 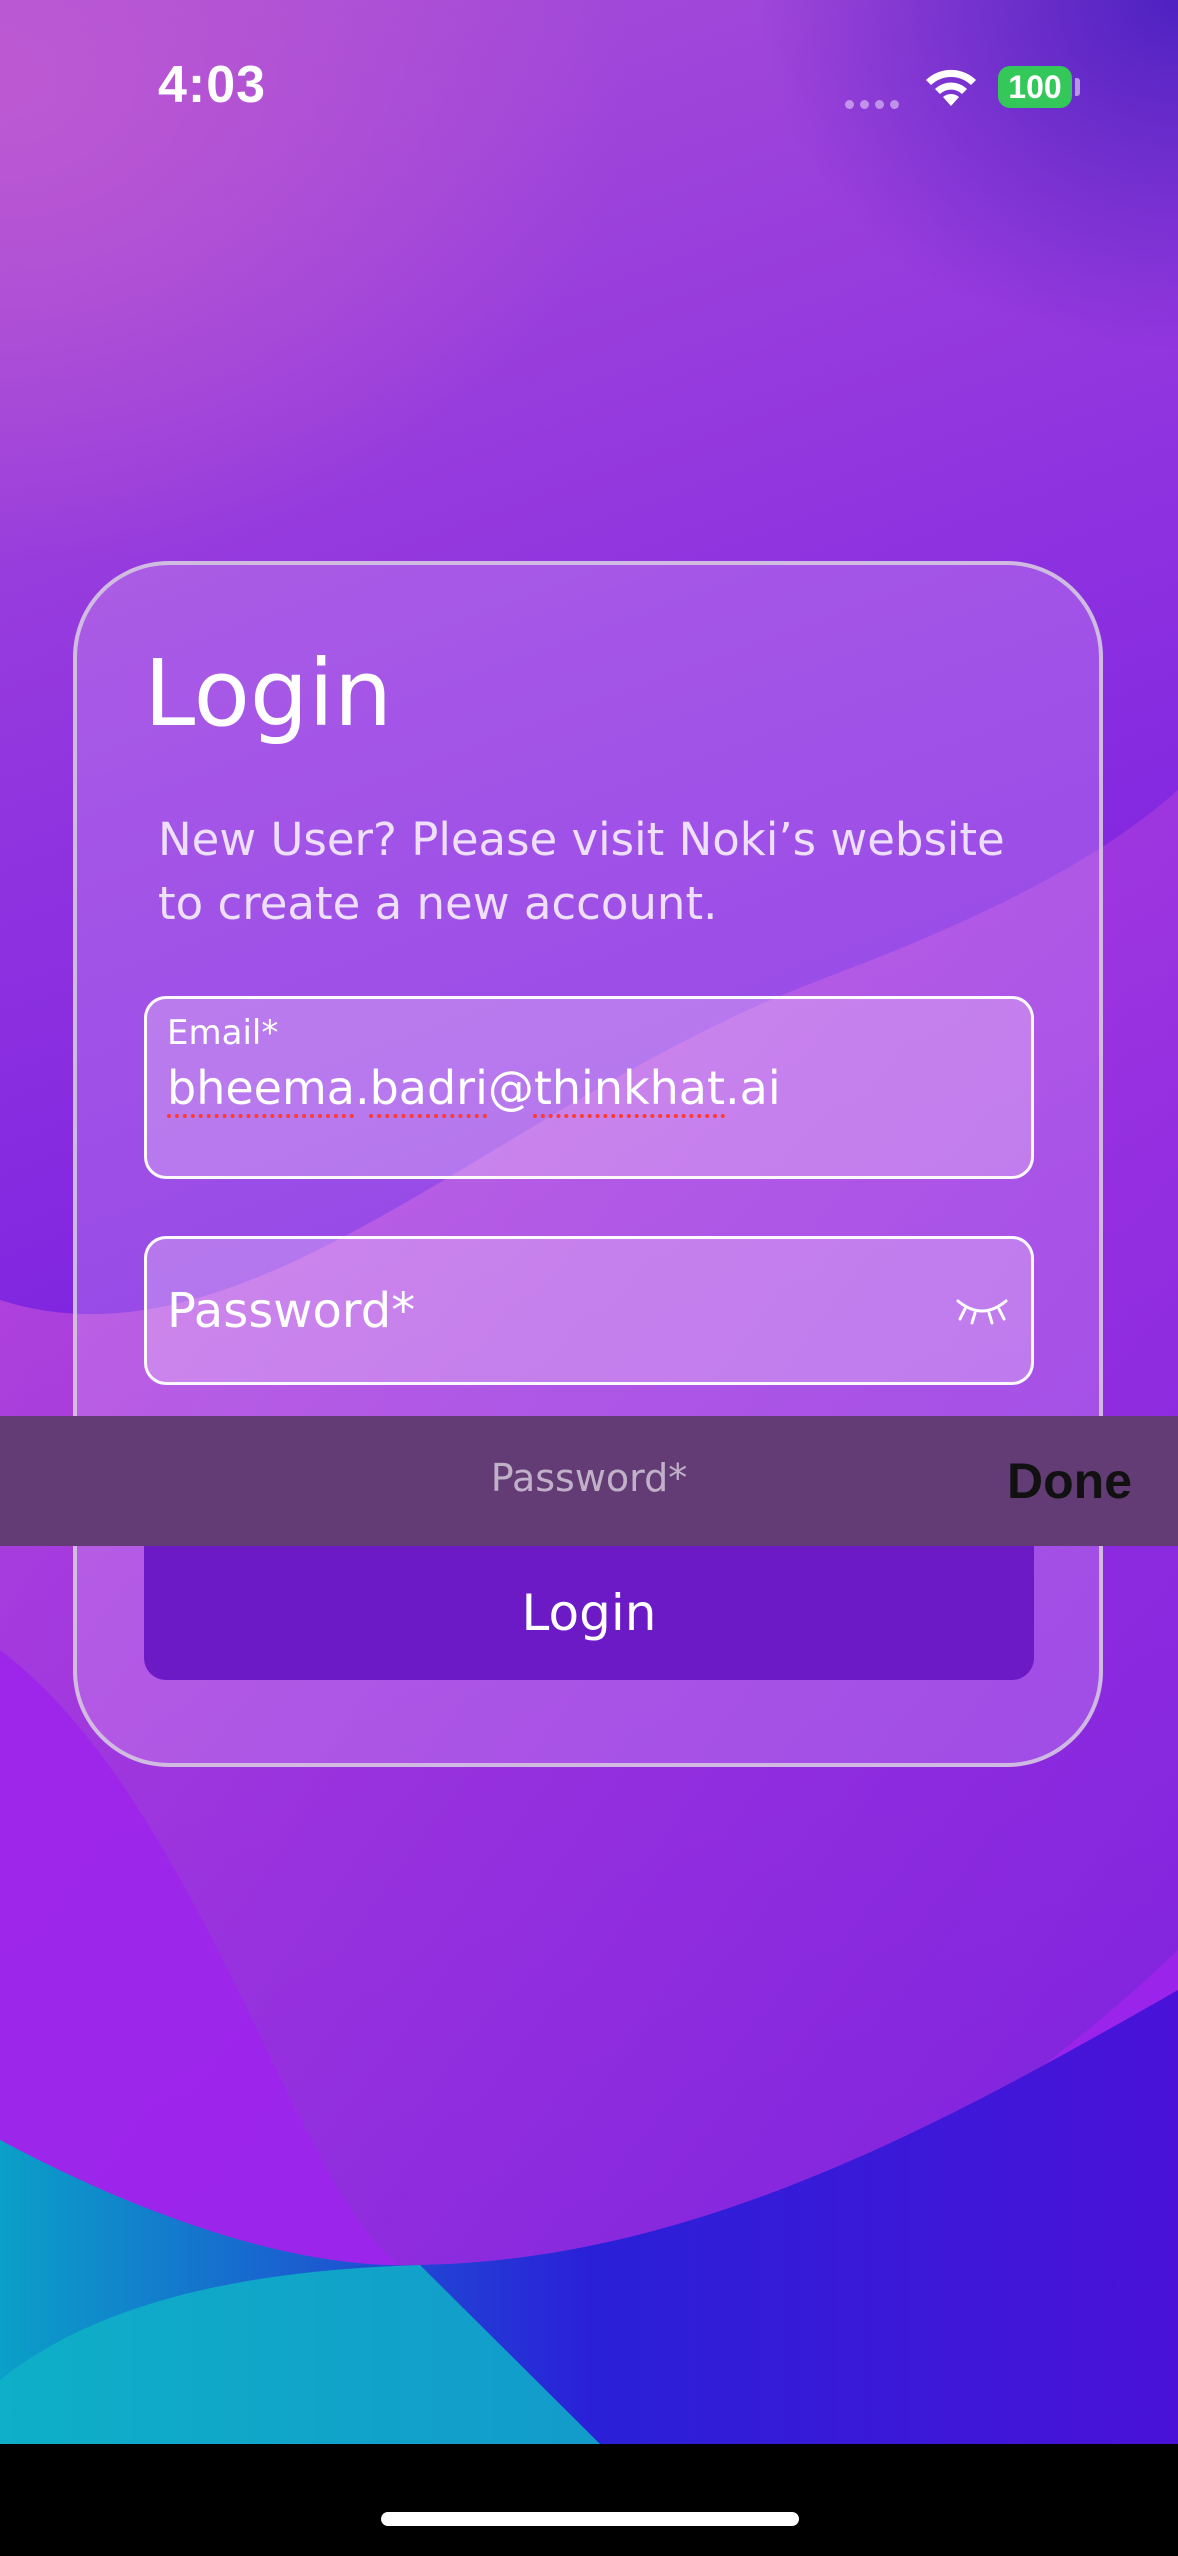 I want to click on email-field: Email* bheema.badri@thinkhat.ai, so click(x=589, y=1087).